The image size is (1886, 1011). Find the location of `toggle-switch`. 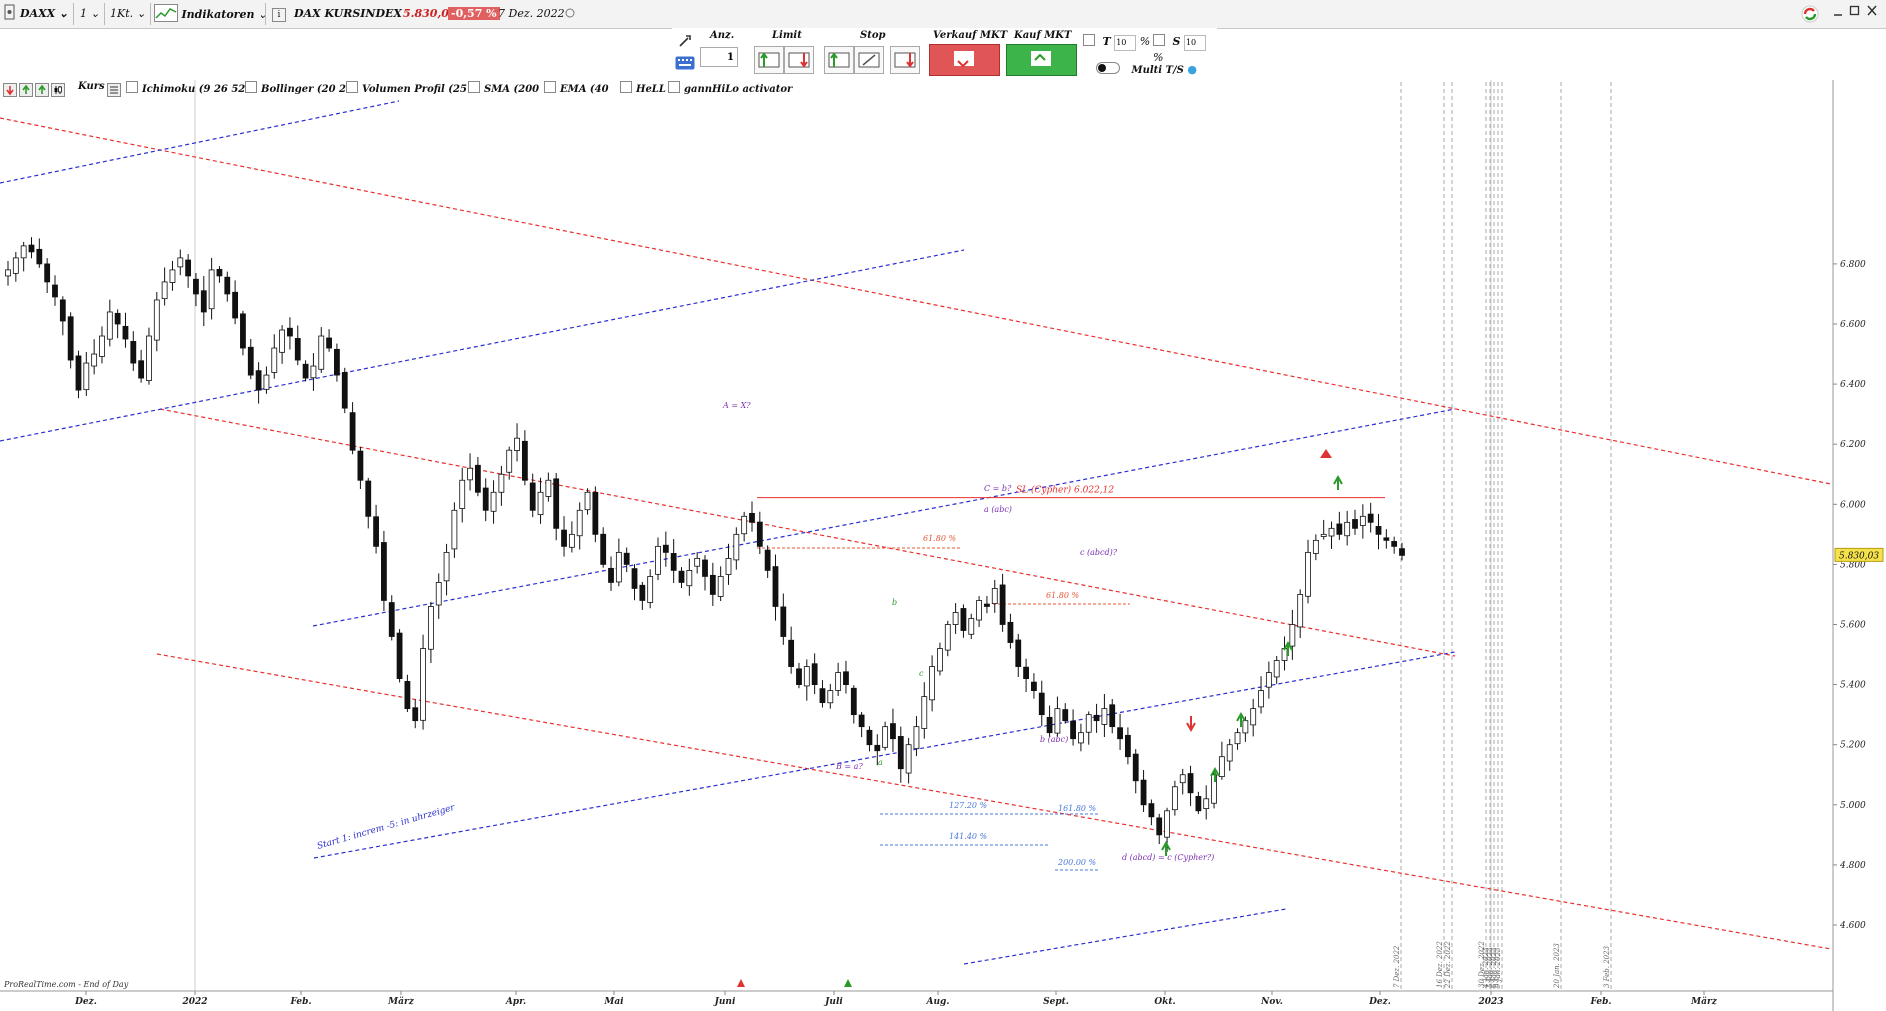

toggle-switch is located at coordinates (1108, 68).